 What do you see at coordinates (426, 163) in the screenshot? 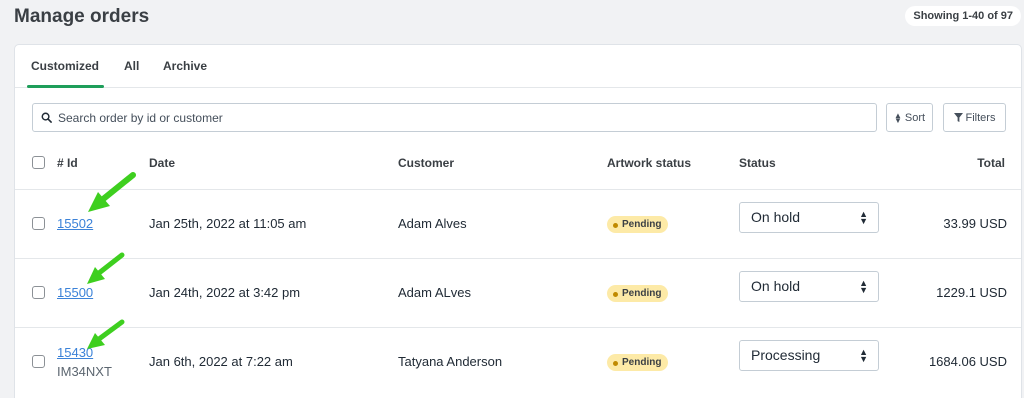
I see `col-customer: Customer` at bounding box center [426, 163].